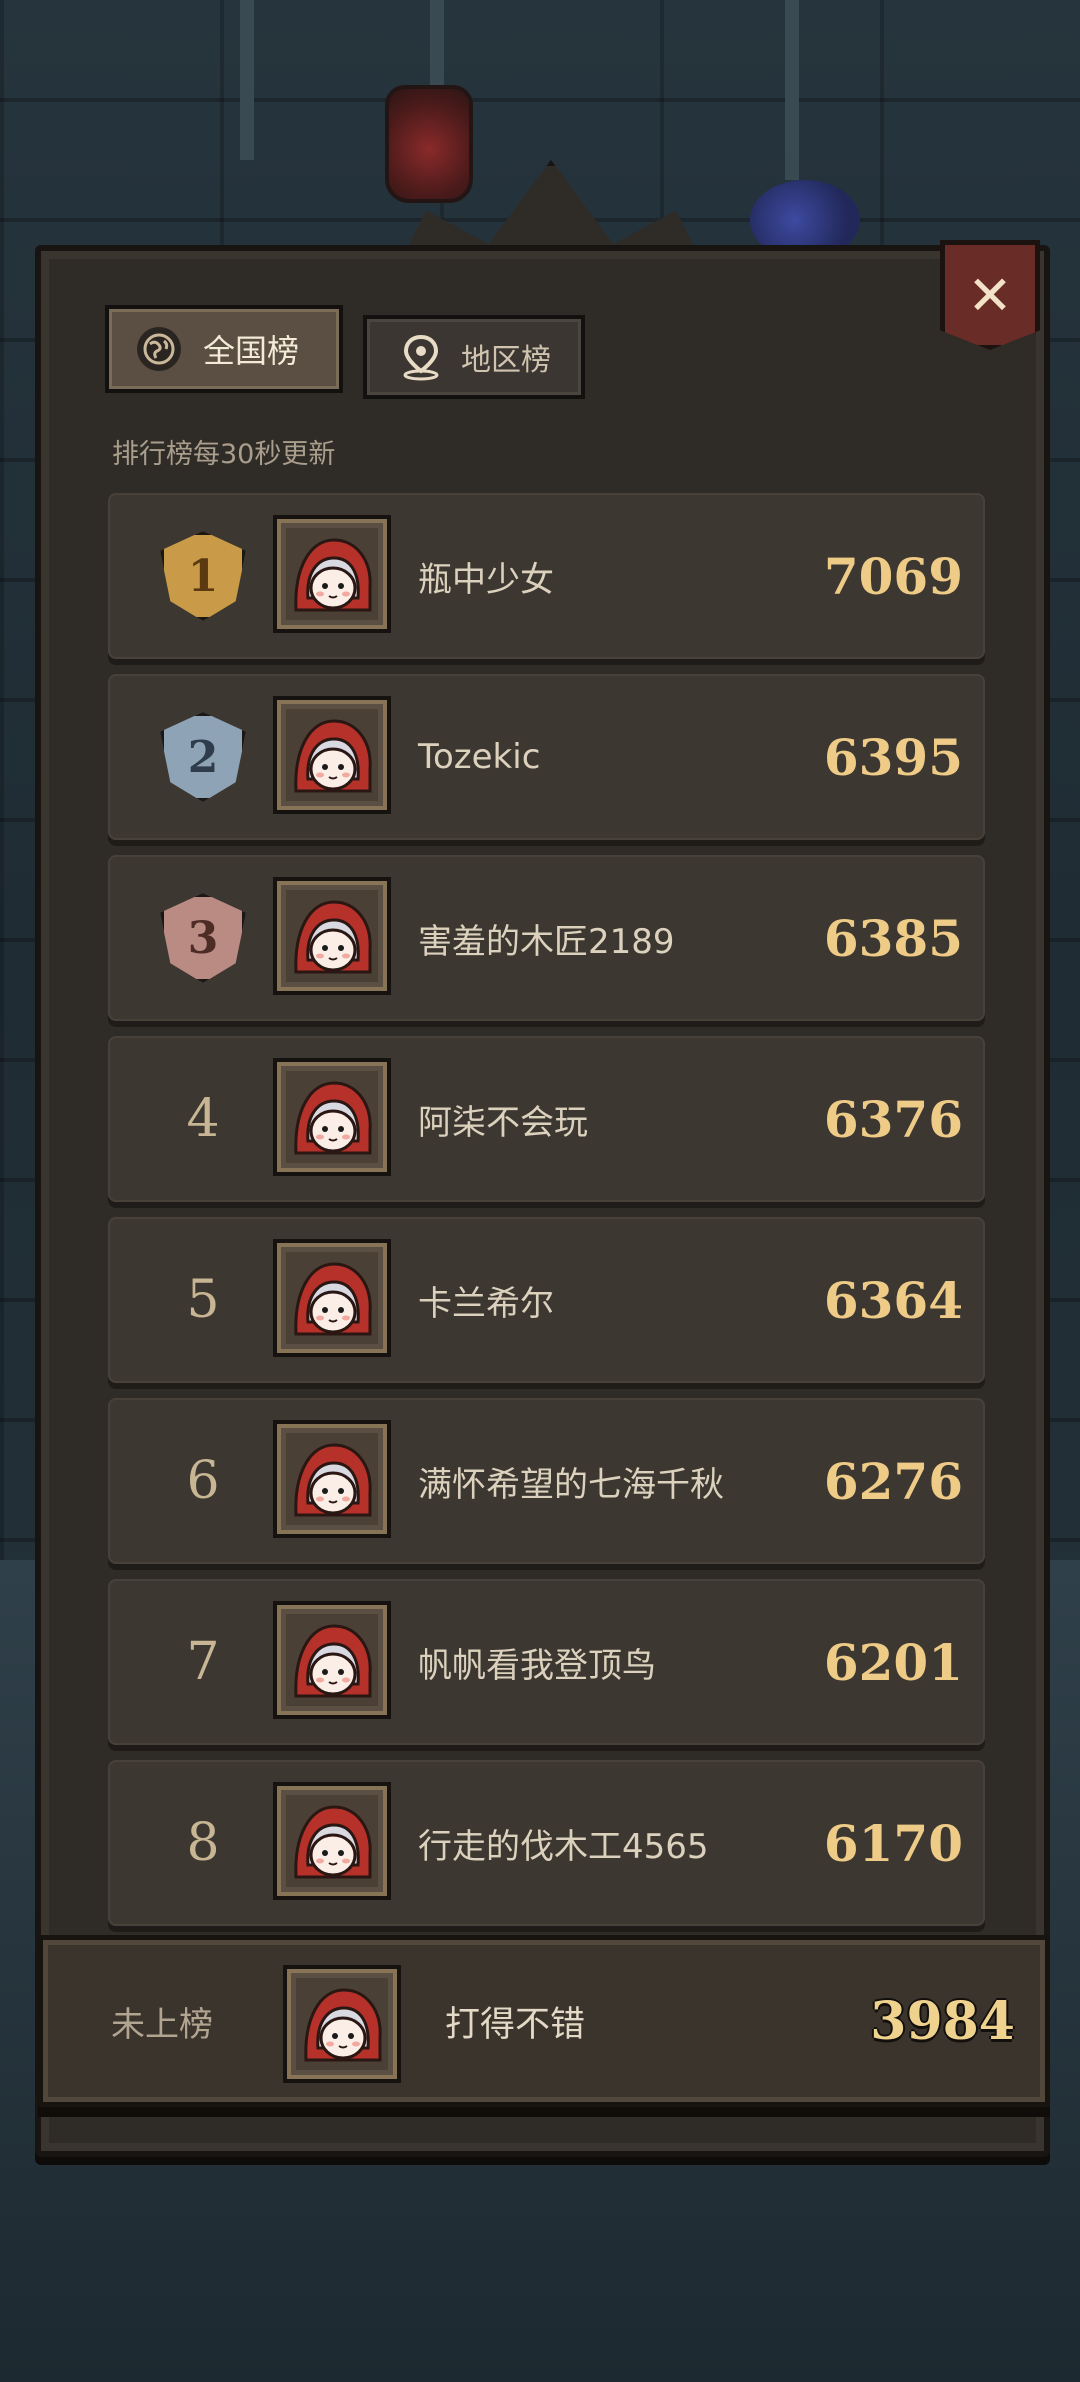 The image size is (1080, 2382). What do you see at coordinates (563, 1846) in the screenshot?
I see `player-name: 行走的伐木工4565` at bounding box center [563, 1846].